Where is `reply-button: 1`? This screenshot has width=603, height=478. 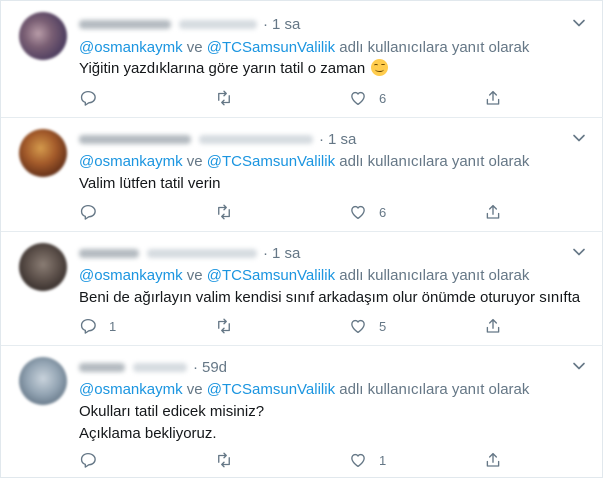
reply-button: 1 is located at coordinates (97, 326).